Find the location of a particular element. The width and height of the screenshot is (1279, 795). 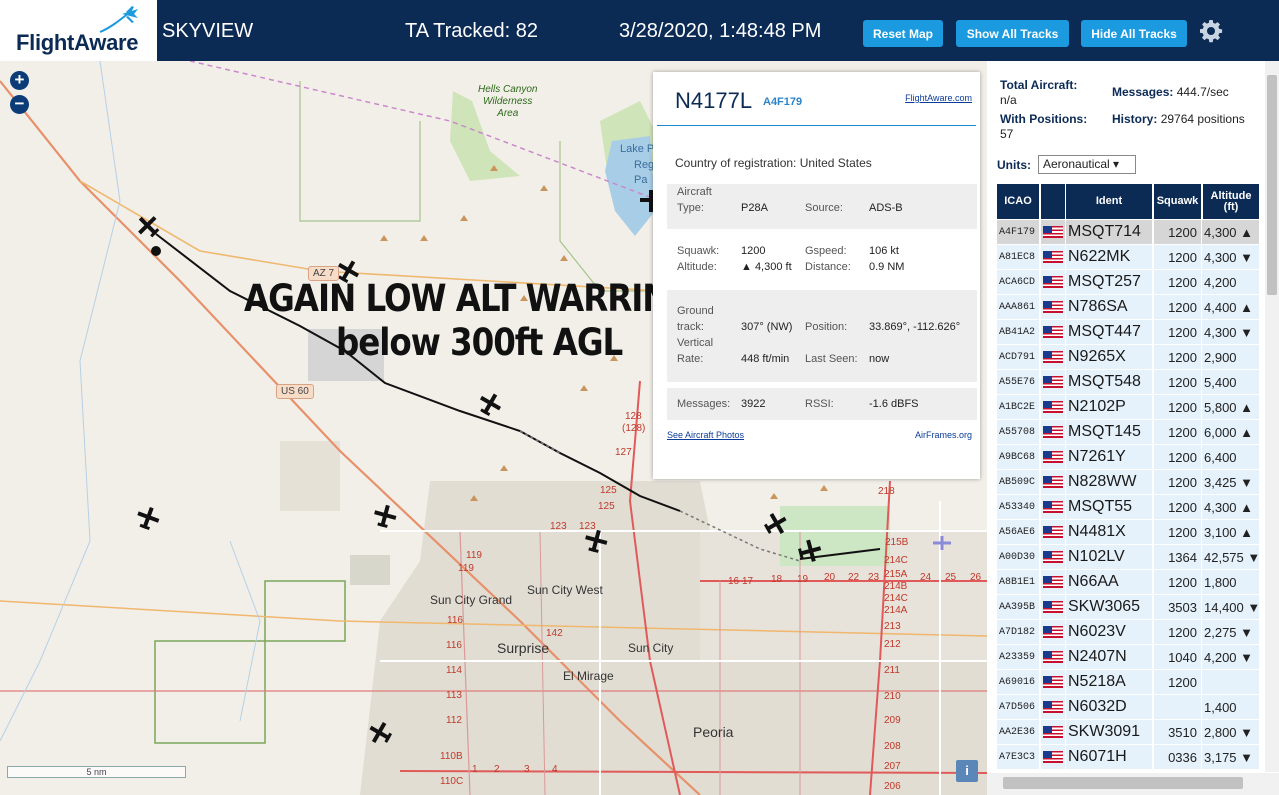

col-ident: Ident is located at coordinates (1109, 201).